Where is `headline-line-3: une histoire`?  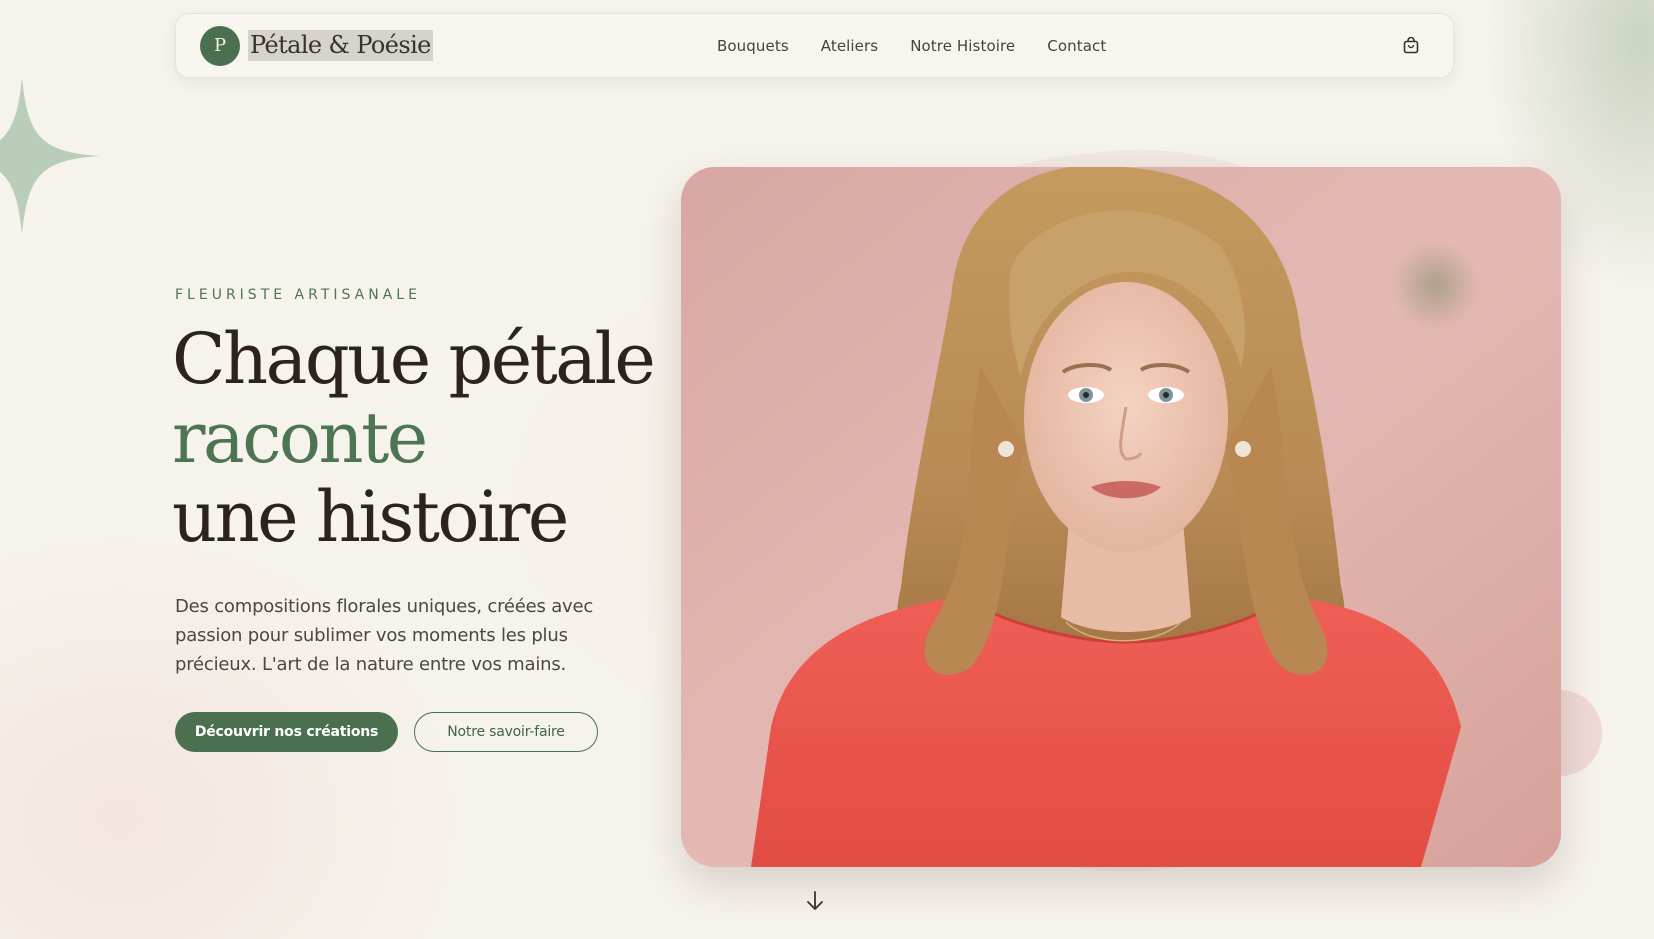
headline-line-3: une histoire is located at coordinates (370, 517).